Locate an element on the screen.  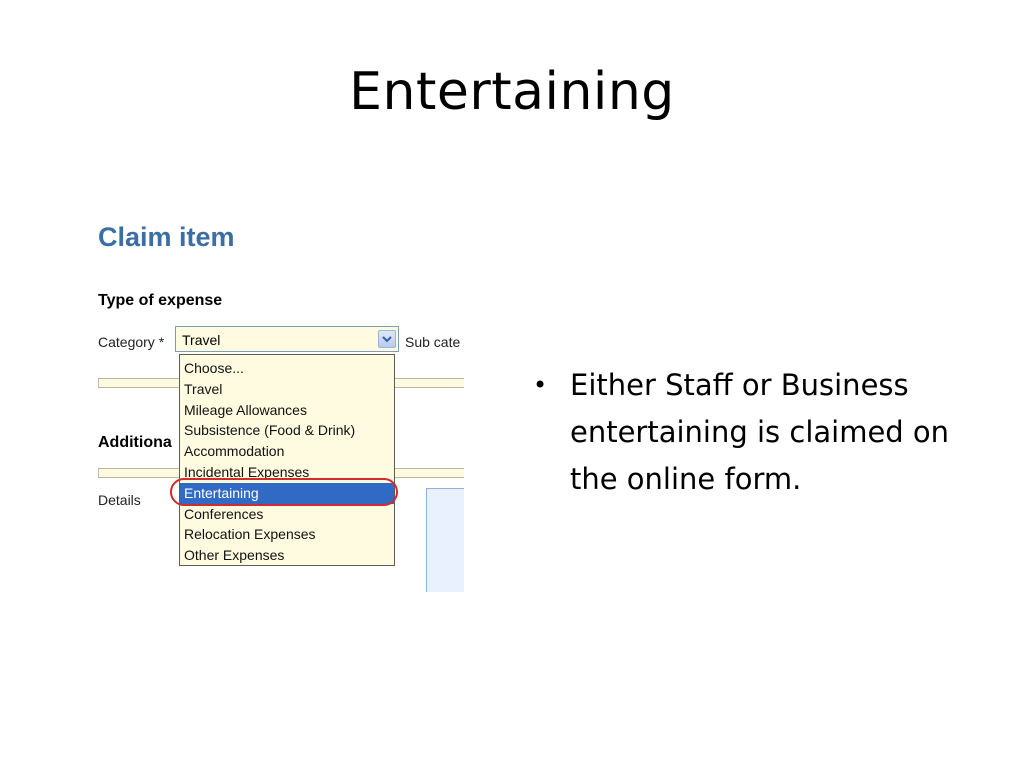
dropdown-option: Accommodation is located at coordinates (287, 451).